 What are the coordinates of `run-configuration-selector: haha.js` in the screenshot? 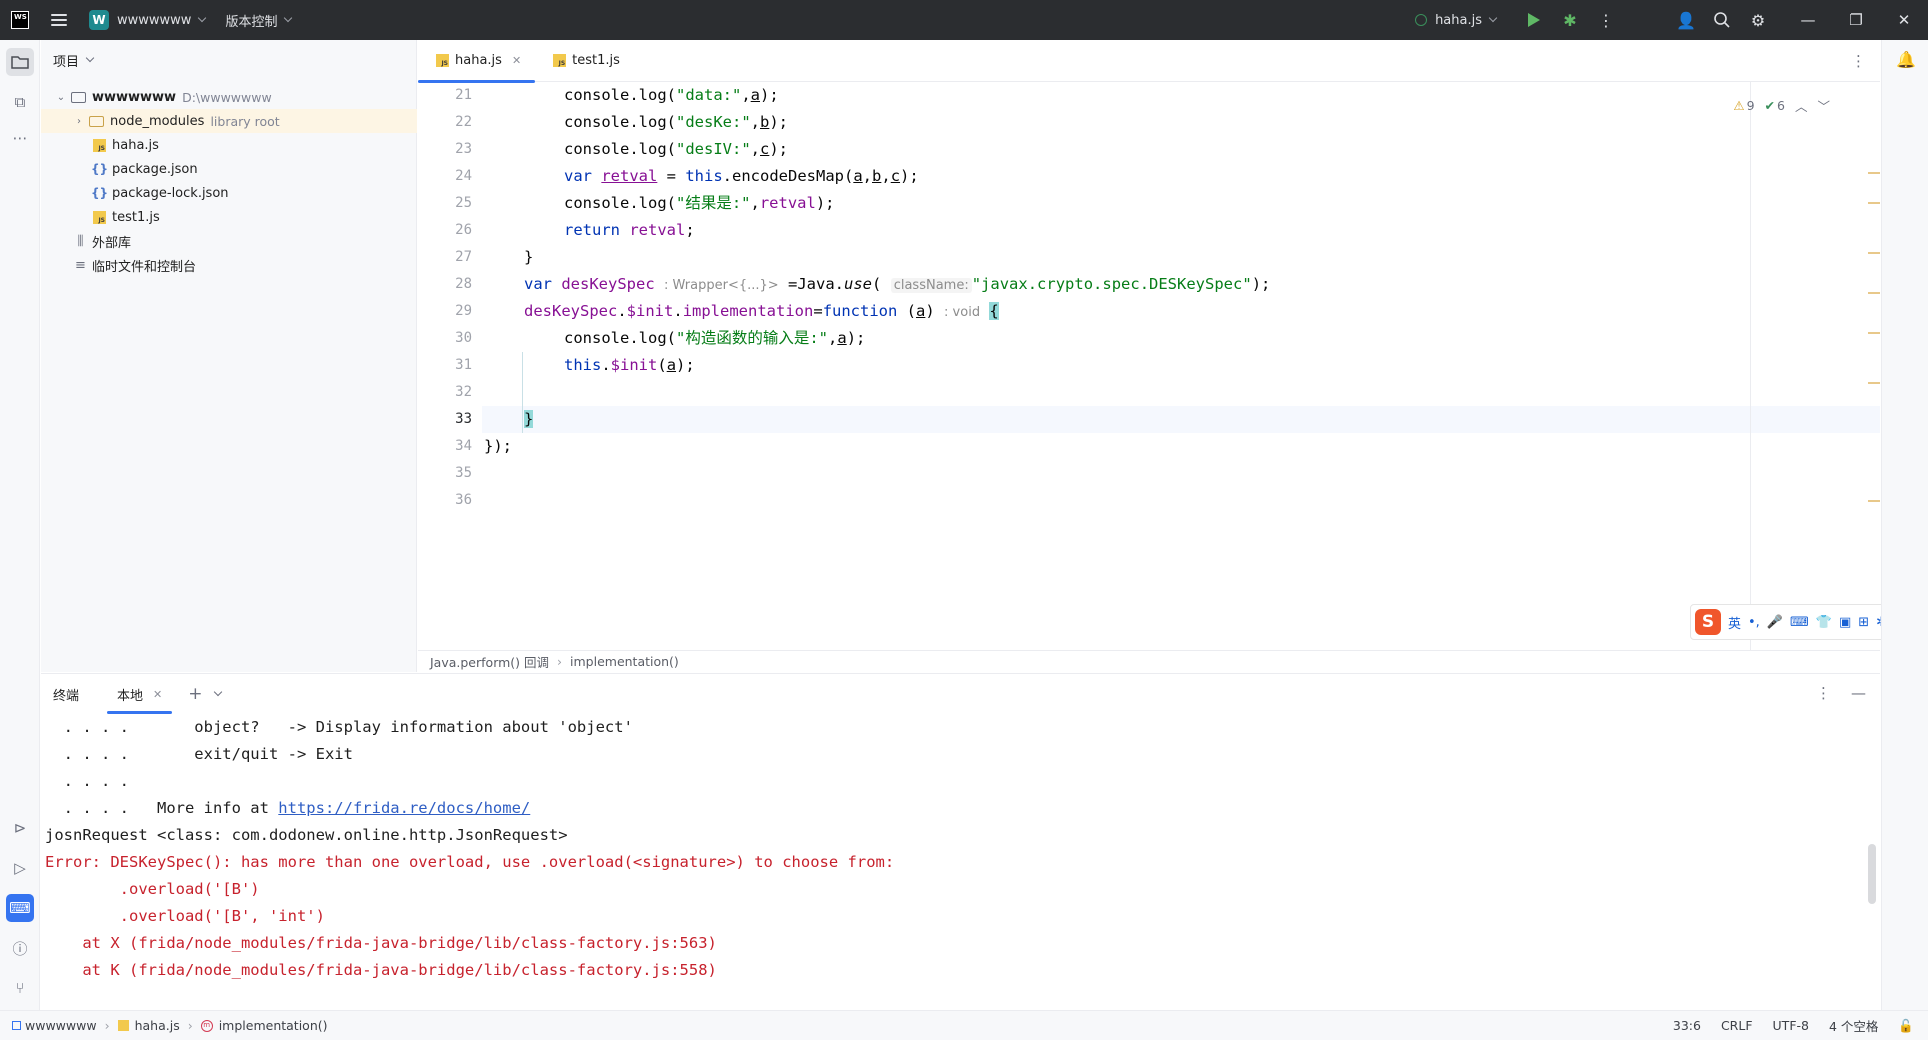 It's located at (1456, 20).